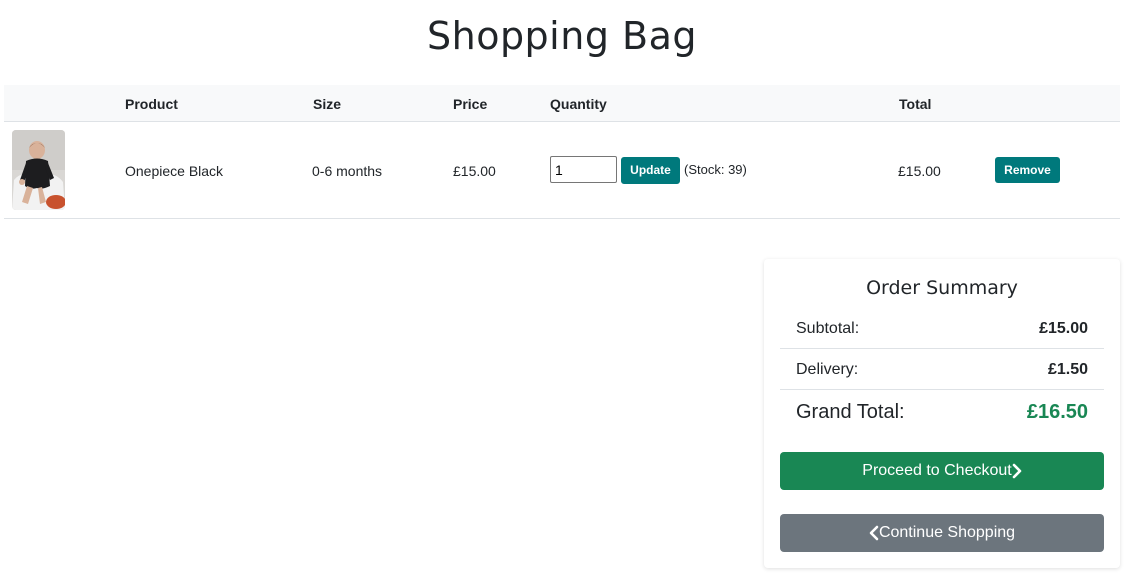 Image resolution: width=1137 pixels, height=581 pixels. Describe the element at coordinates (1017, 471) in the screenshot. I see `chevron-right-icon` at that location.